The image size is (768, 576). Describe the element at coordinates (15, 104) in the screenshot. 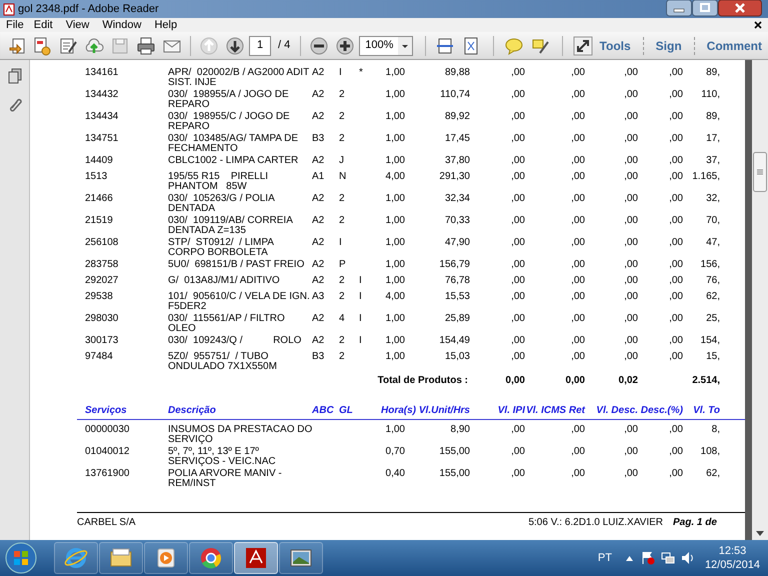

I see `paperclip-icon` at that location.